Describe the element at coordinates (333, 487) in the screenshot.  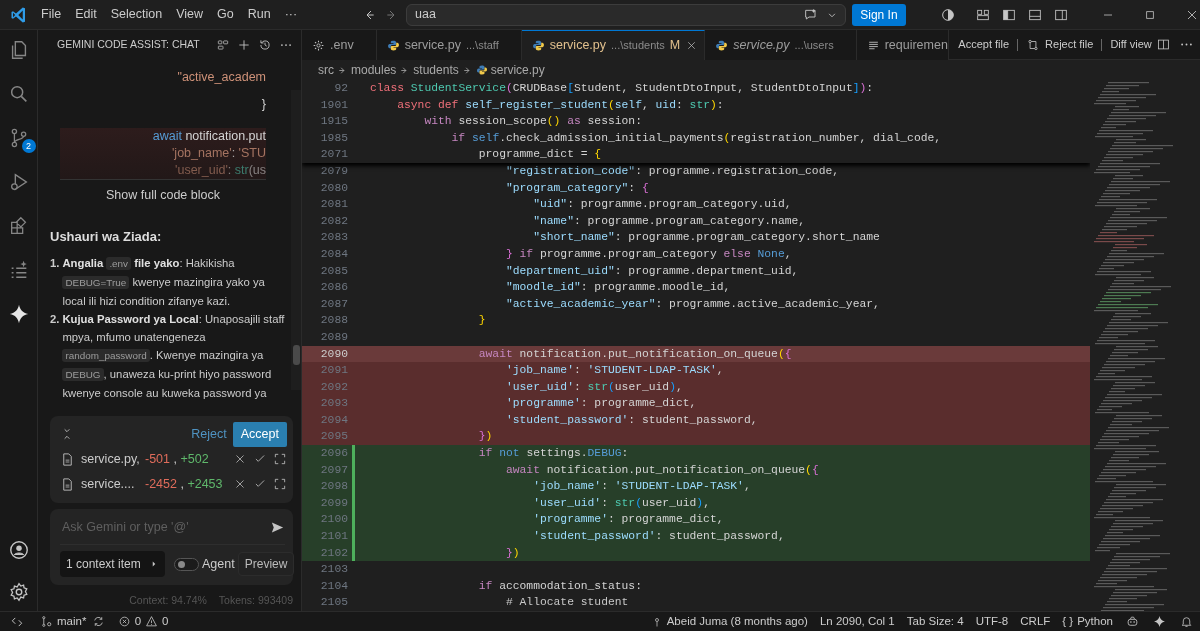
I see `line-number: 2098` at that location.